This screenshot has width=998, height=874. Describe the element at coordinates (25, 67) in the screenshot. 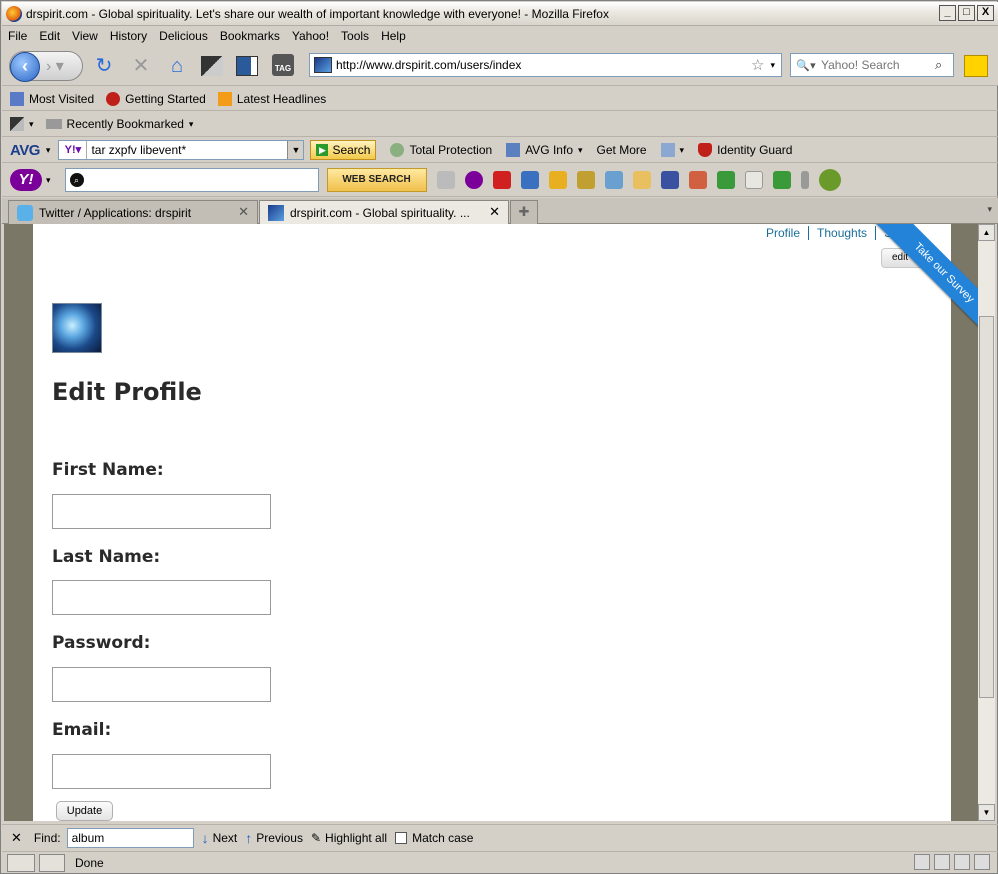

I see `back-button: ‹` at that location.